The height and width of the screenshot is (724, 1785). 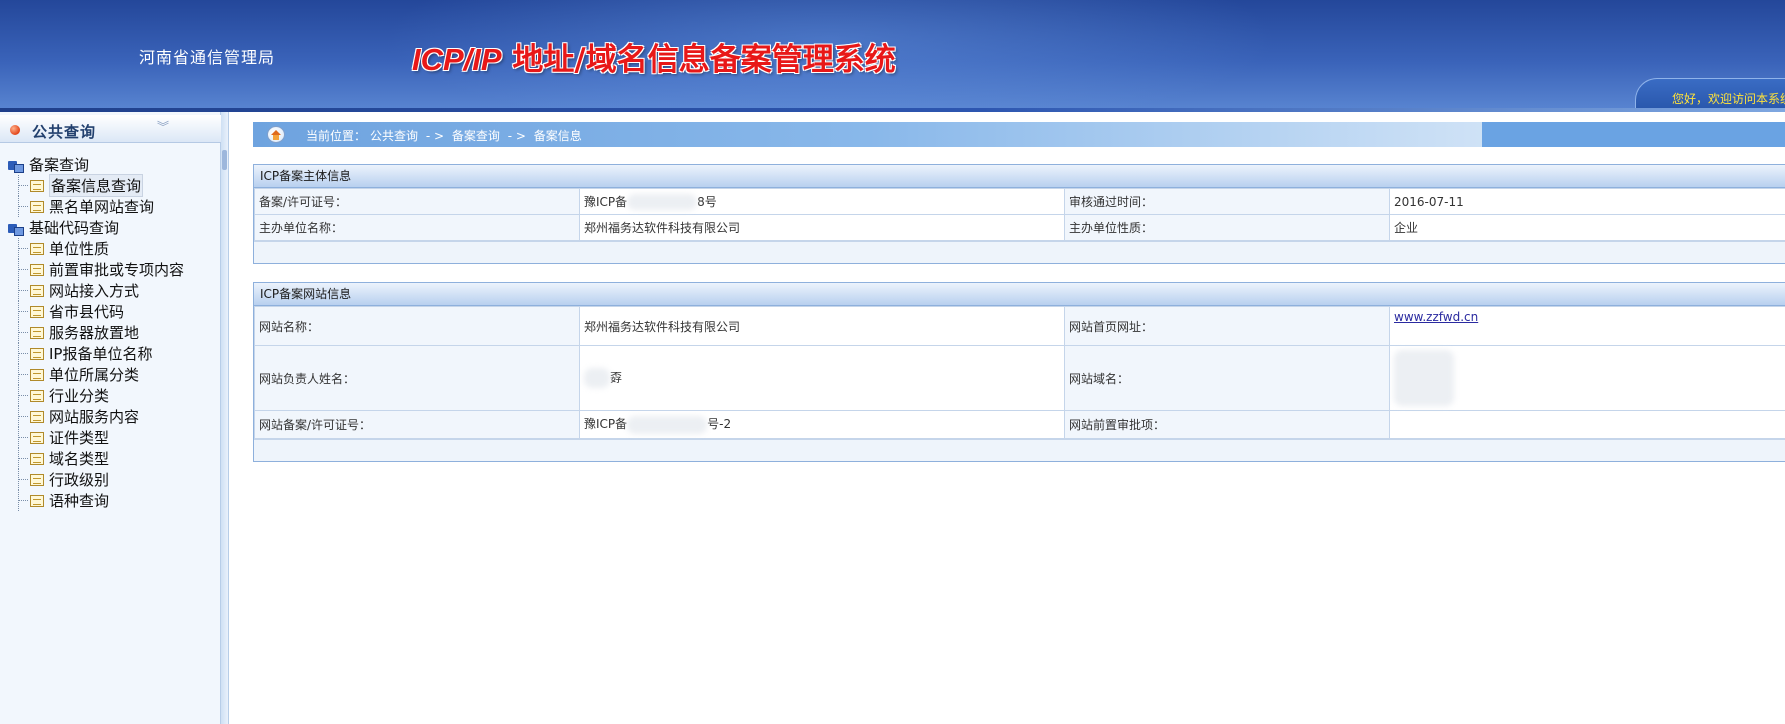 I want to click on tree-item-label: 语种查询, so click(x=79, y=501).